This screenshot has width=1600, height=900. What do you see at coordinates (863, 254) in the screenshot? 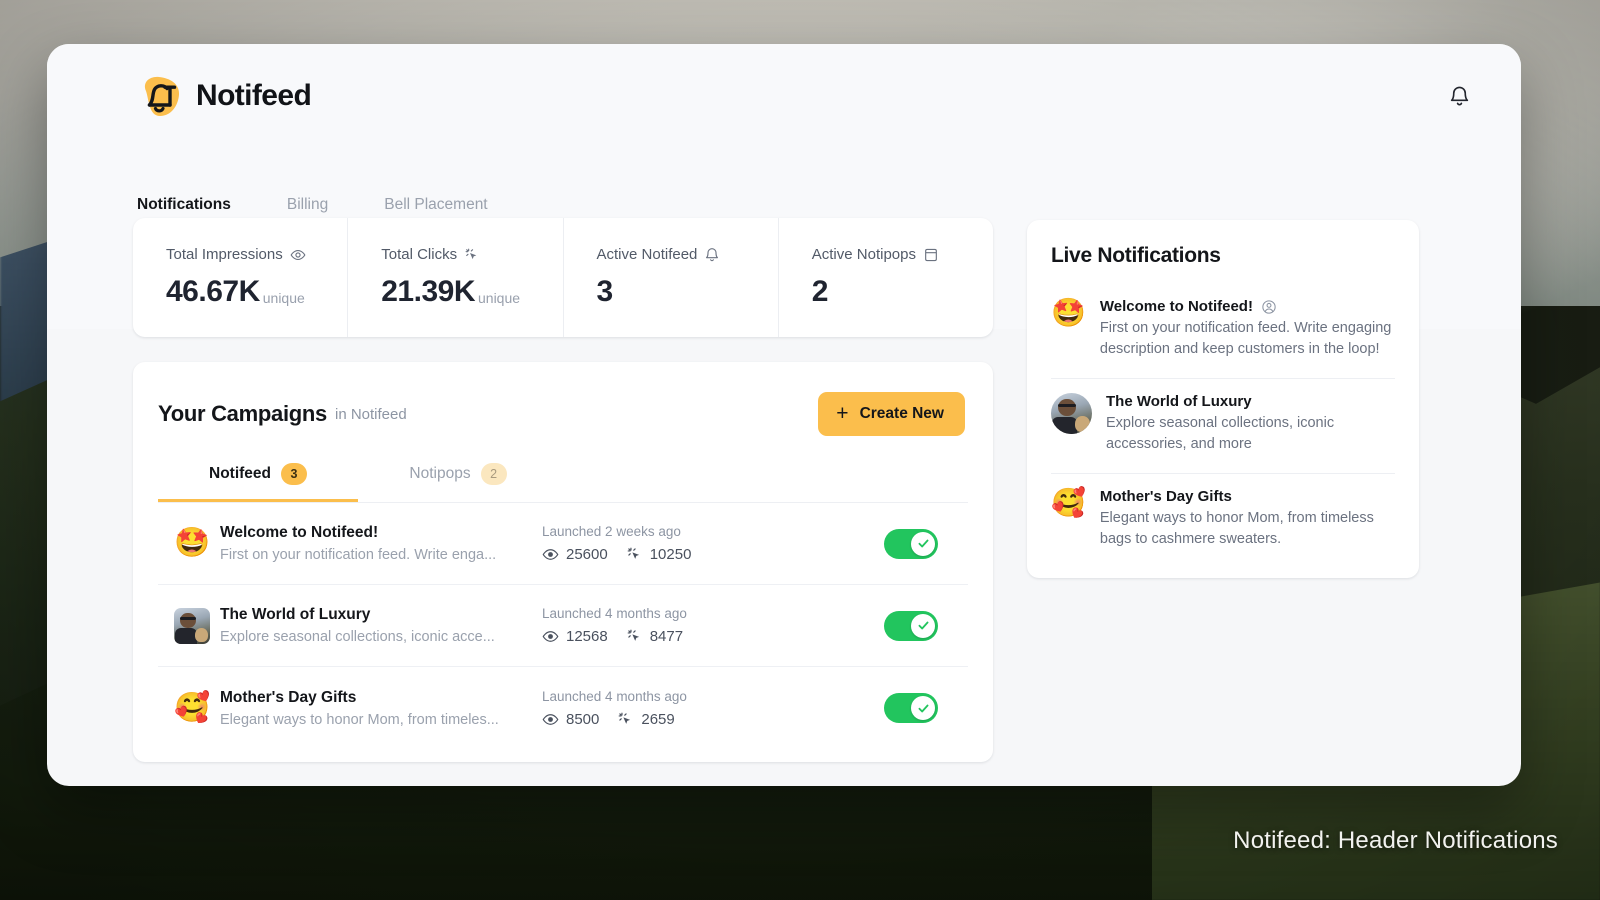
I see `stat-label-text: Active Notipops` at bounding box center [863, 254].